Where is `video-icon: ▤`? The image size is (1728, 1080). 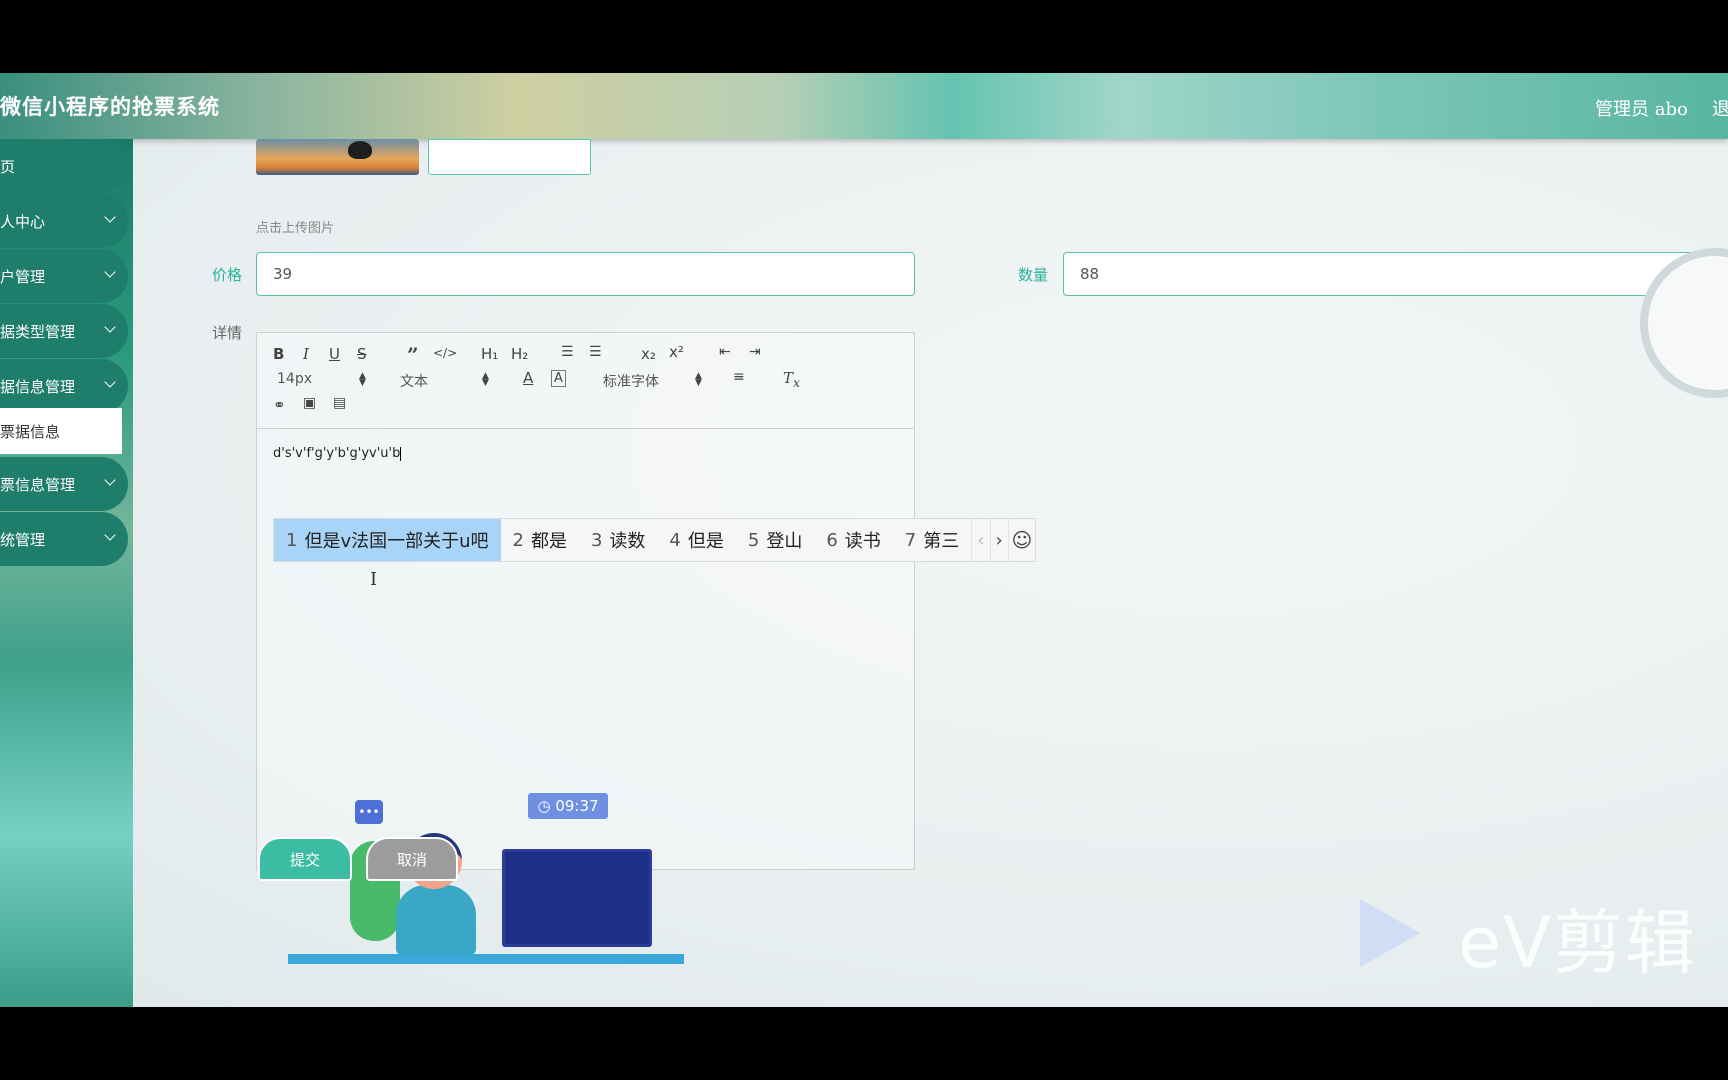 video-icon: ▤ is located at coordinates (339, 403).